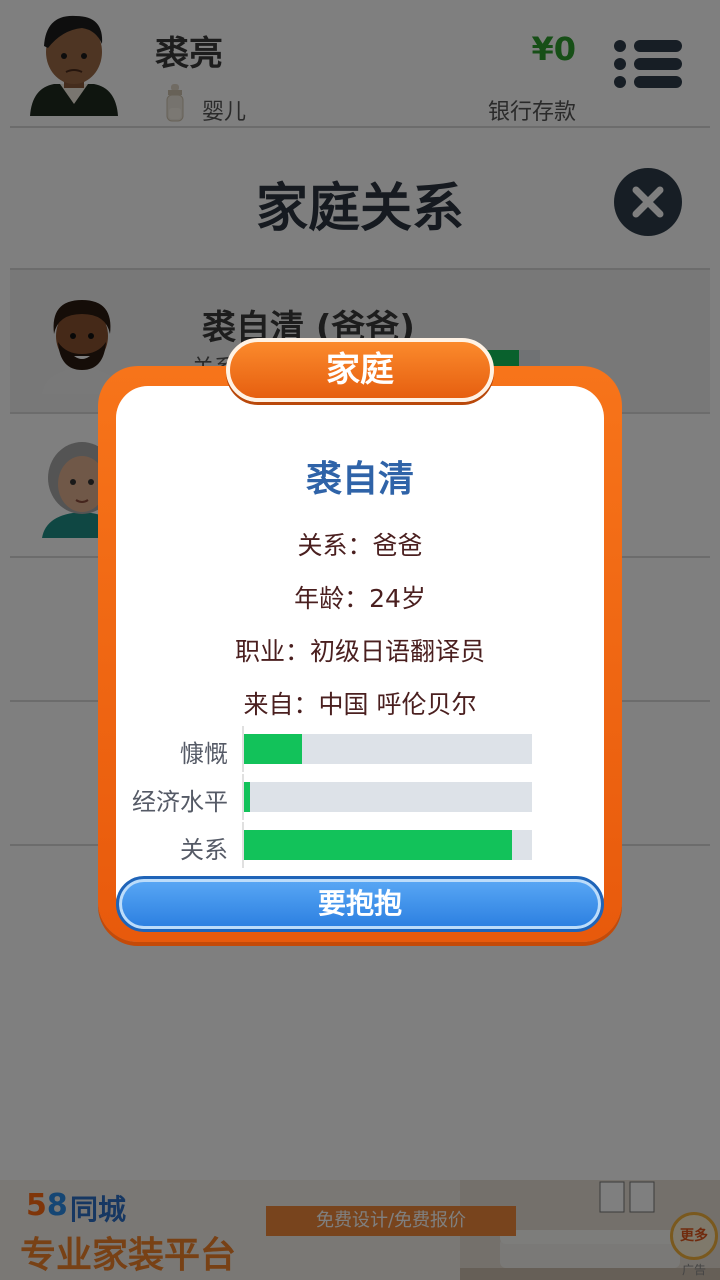 Image resolution: width=720 pixels, height=1280 pixels. I want to click on hug-button: 要抱抱, so click(360, 904).